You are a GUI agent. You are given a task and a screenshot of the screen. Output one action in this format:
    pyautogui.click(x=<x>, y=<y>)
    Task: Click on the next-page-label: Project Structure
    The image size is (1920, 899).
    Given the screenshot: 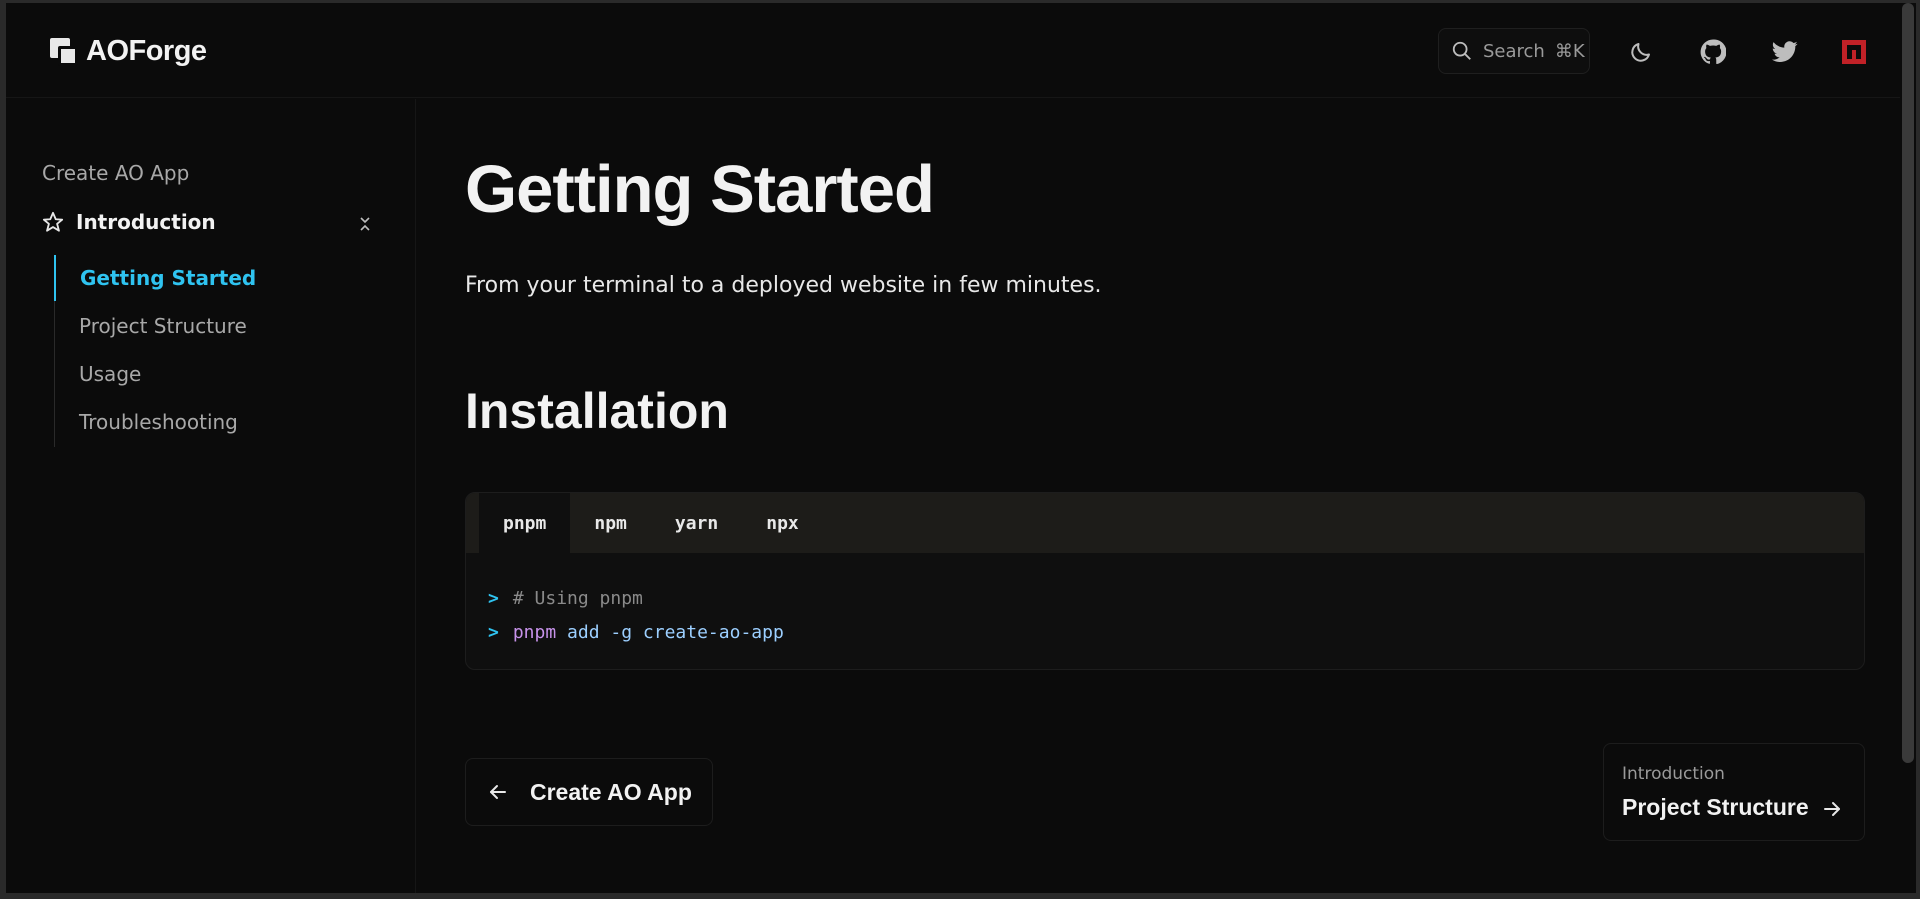 What is the action you would take?
    pyautogui.click(x=1715, y=807)
    